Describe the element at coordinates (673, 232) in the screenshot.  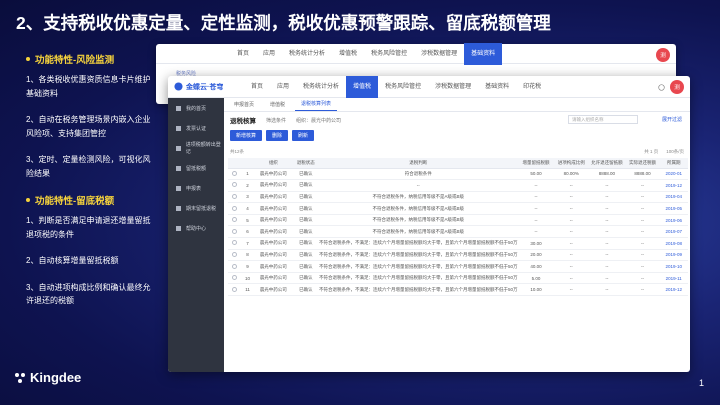
I see `table-cell: 2019-07` at that location.